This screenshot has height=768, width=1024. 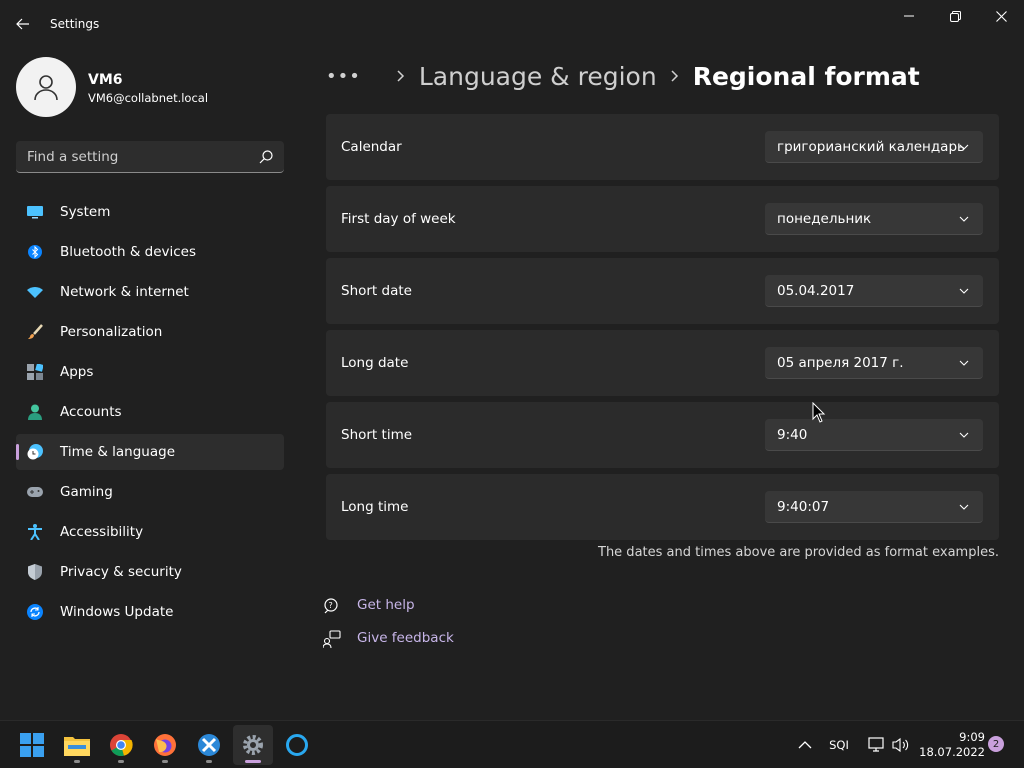 I want to click on language-code: SQI, so click(x=839, y=745).